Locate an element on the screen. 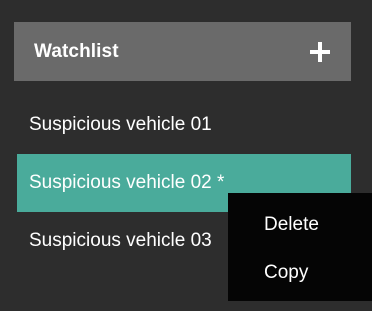 This screenshot has width=372, height=311. plus-icon is located at coordinates (320, 52).